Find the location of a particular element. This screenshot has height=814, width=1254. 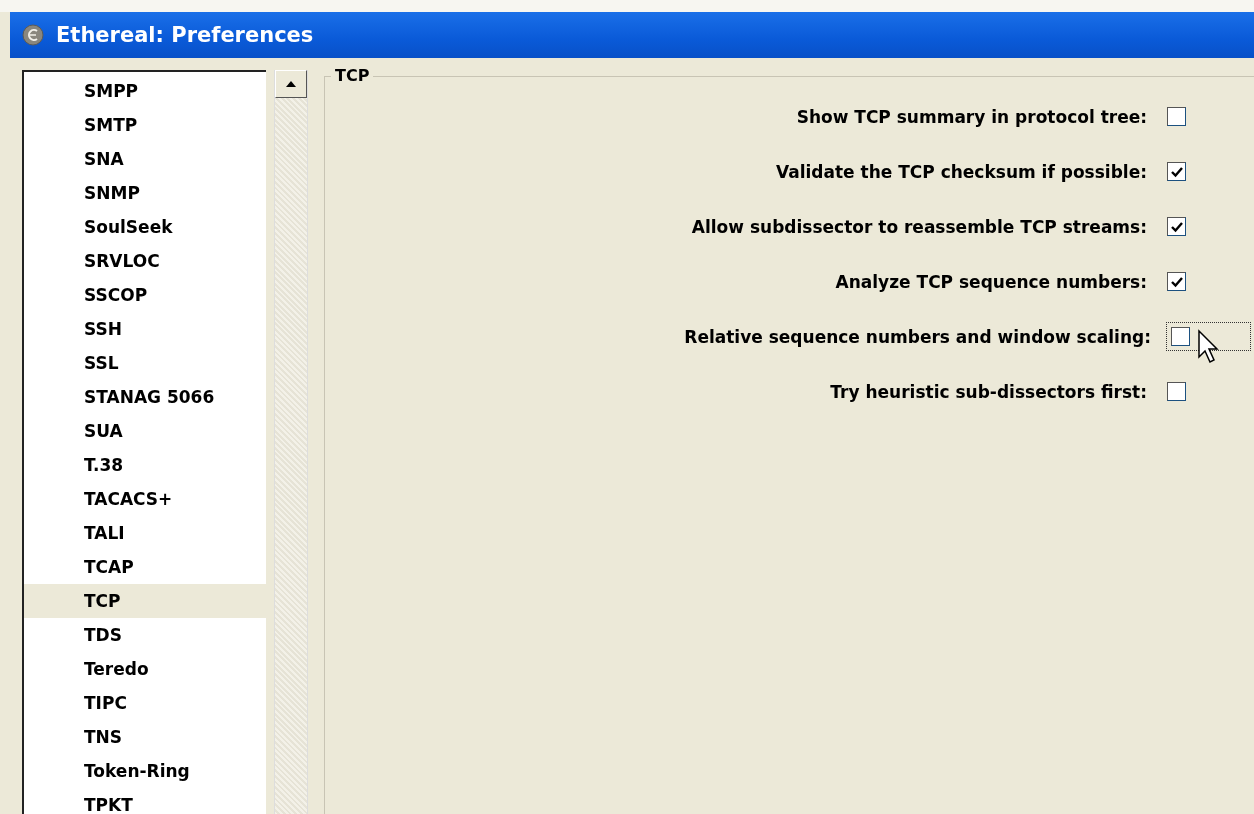

protocol-list-item: Teredo is located at coordinates (145, 669).